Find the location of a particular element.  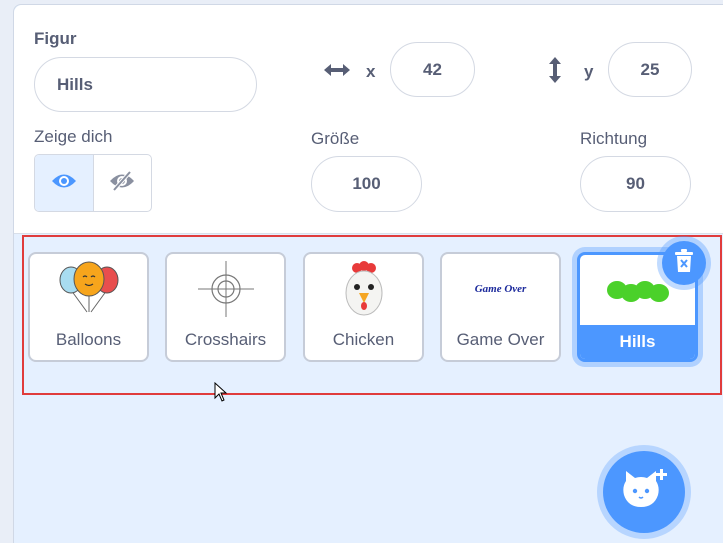

sprite-tile-balloons: Balloons is located at coordinates (88, 307).